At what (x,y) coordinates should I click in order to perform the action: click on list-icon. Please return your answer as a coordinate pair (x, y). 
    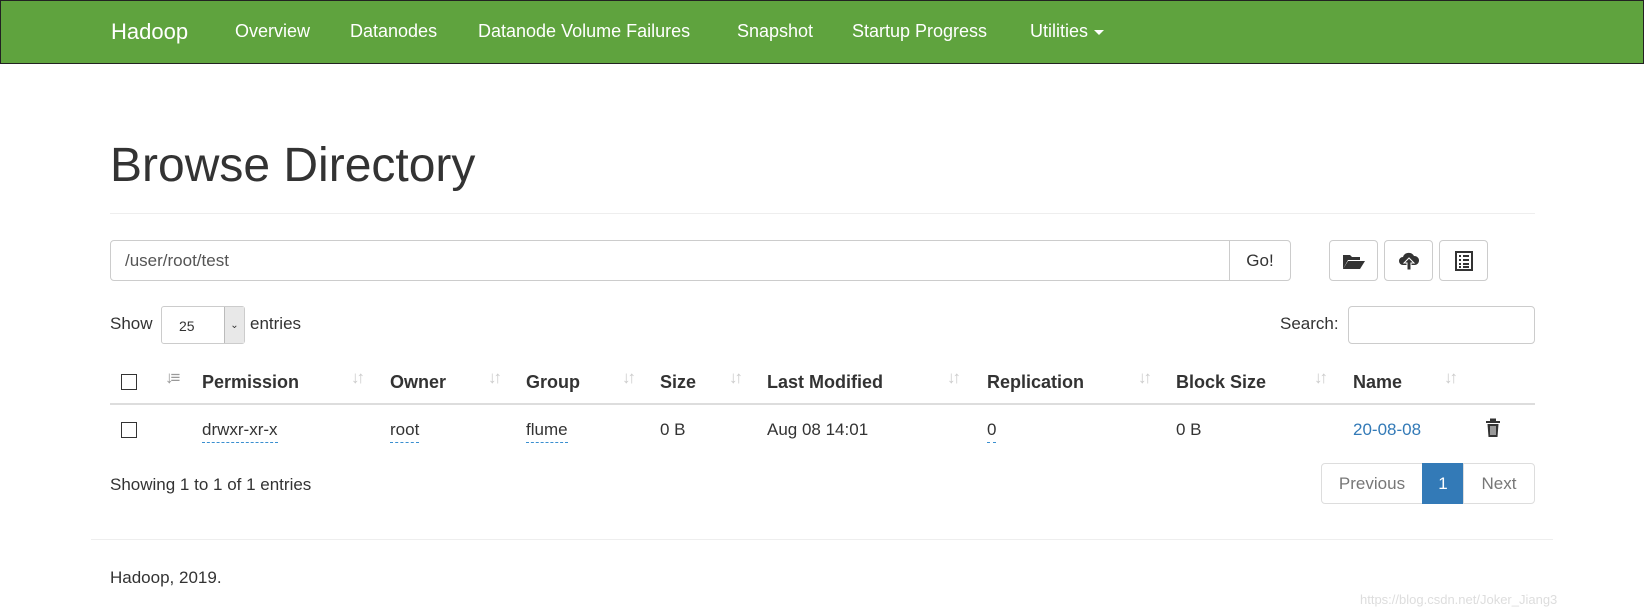
    Looking at the image, I should click on (1463, 260).